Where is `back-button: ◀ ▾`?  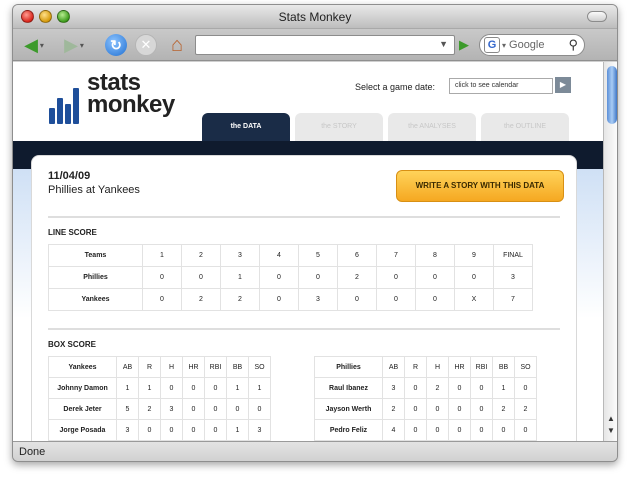
back-button: ◀ ▾ is located at coordinates (34, 45).